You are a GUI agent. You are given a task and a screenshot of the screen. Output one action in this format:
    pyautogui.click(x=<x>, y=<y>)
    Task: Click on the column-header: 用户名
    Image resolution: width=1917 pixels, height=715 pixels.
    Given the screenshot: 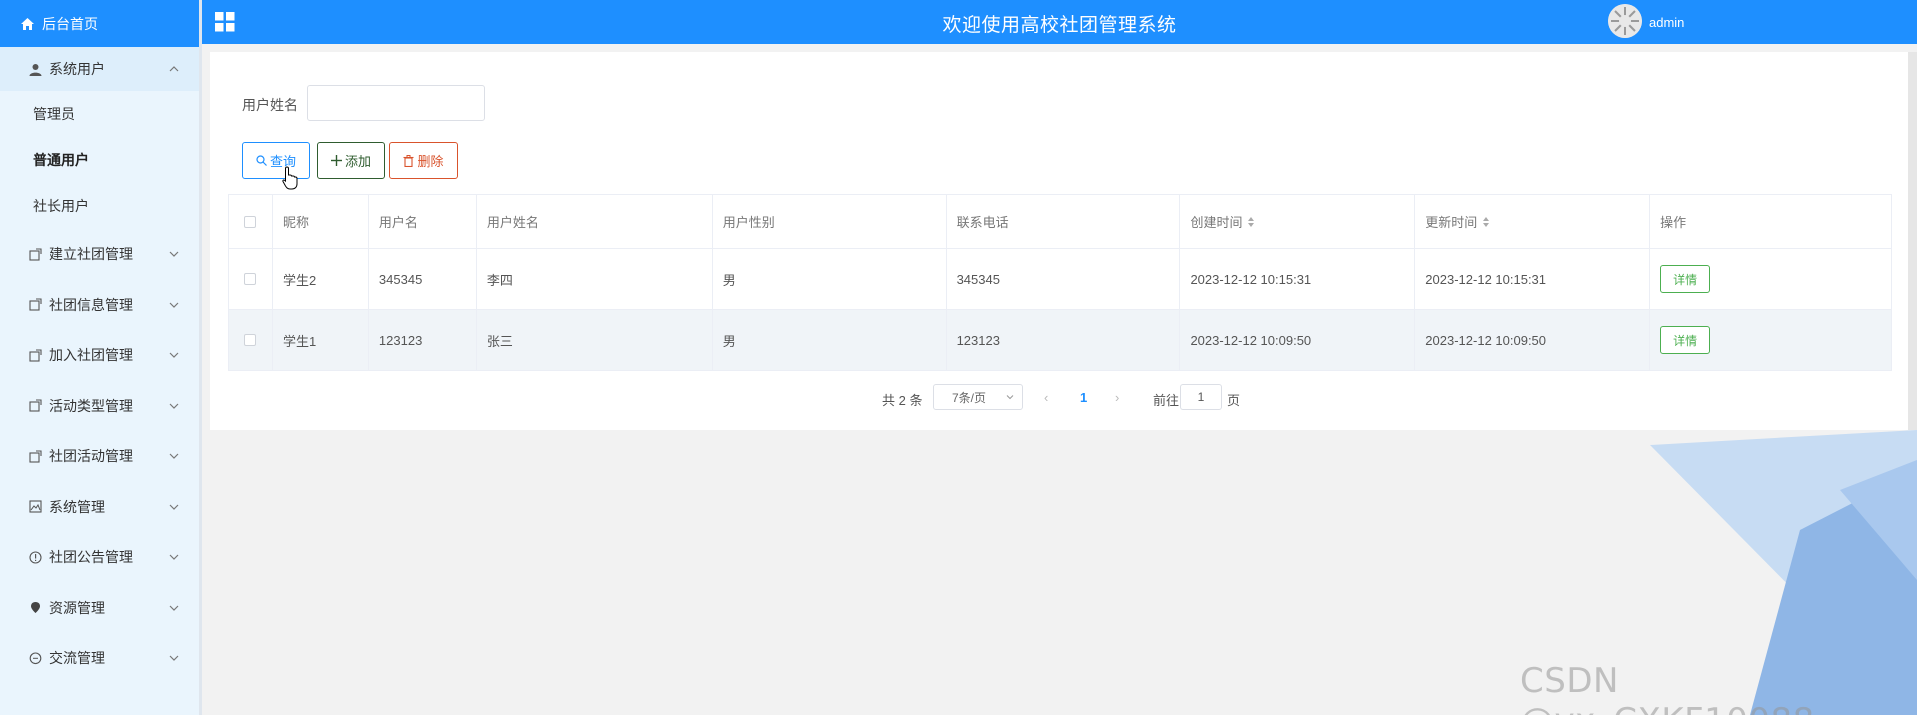 What is the action you would take?
    pyautogui.click(x=423, y=221)
    